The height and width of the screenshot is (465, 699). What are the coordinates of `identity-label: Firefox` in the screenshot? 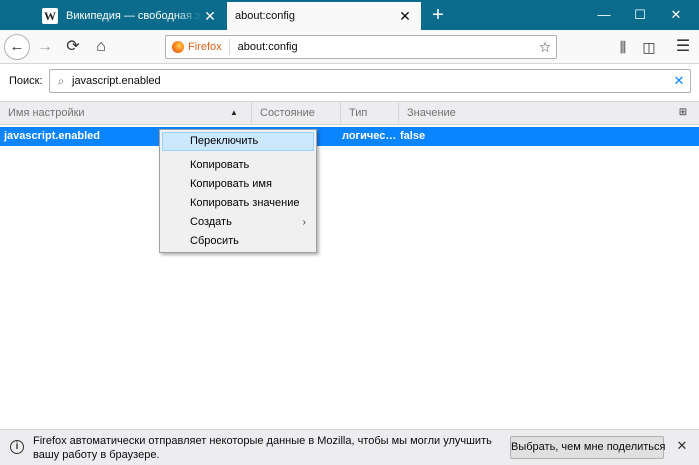 It's located at (205, 47).